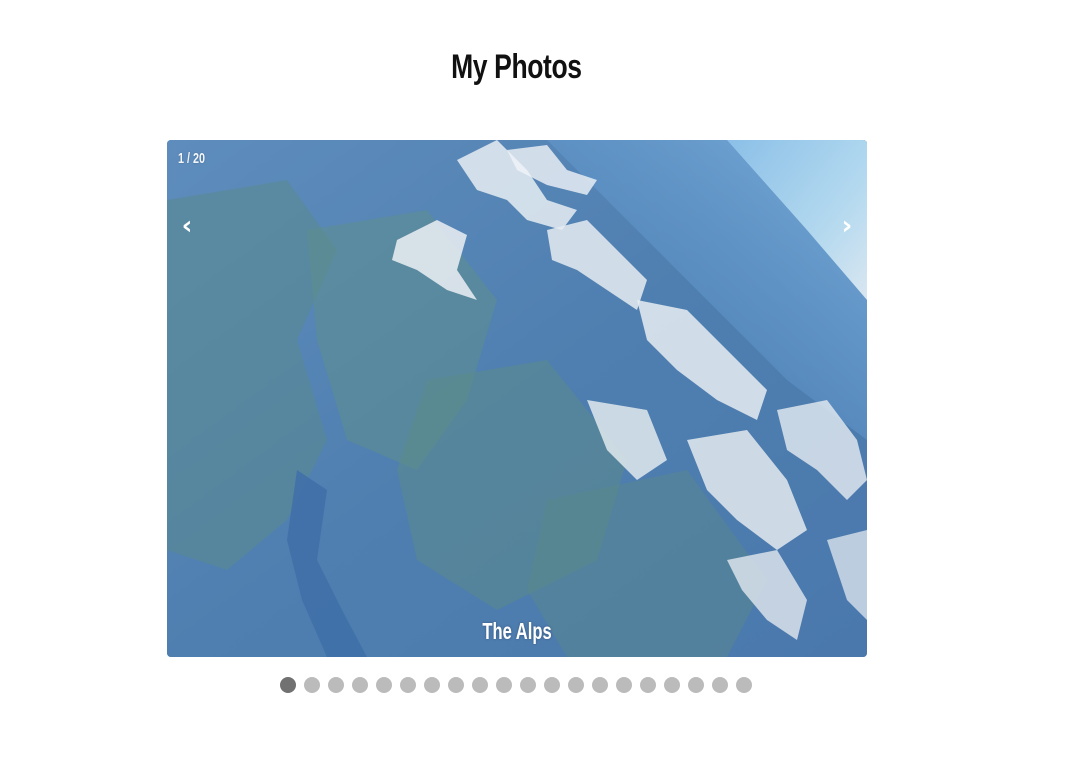 Image resolution: width=1073 pixels, height=759 pixels. I want to click on slide-caption: The Alps, so click(517, 631).